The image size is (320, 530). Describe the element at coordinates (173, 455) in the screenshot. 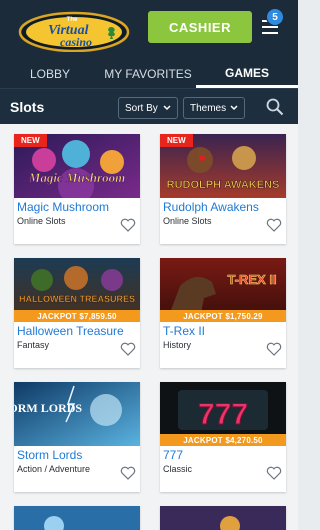

I see `game-title: 777` at that location.